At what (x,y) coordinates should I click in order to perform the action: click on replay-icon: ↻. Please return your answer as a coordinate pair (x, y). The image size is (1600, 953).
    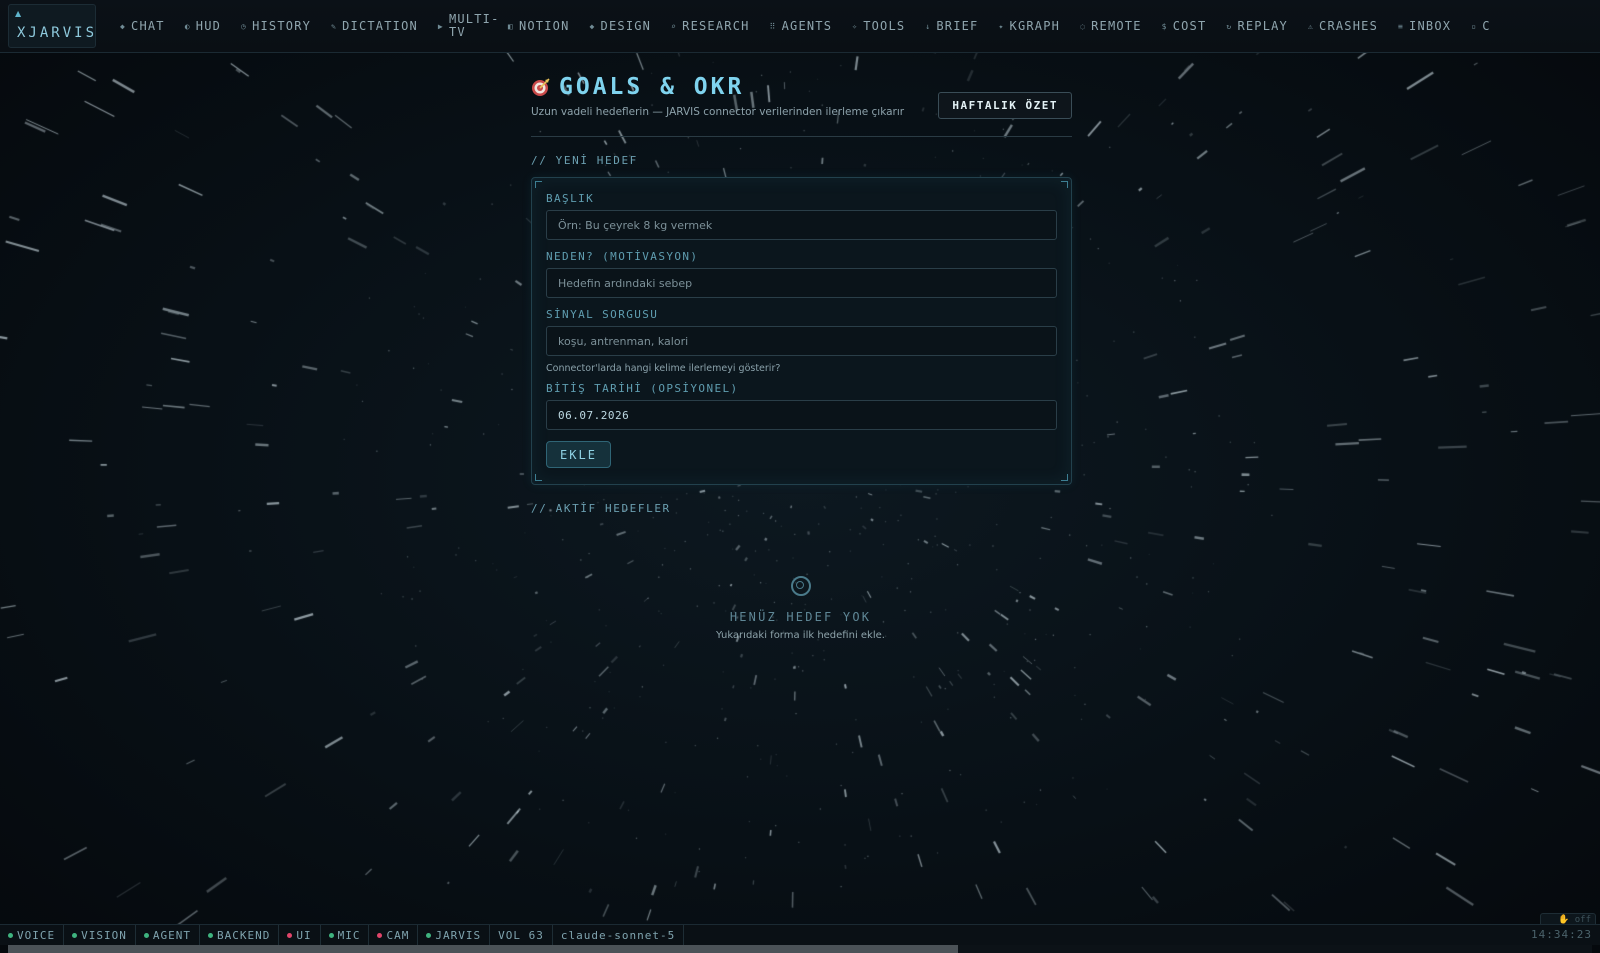
    Looking at the image, I should click on (1229, 26).